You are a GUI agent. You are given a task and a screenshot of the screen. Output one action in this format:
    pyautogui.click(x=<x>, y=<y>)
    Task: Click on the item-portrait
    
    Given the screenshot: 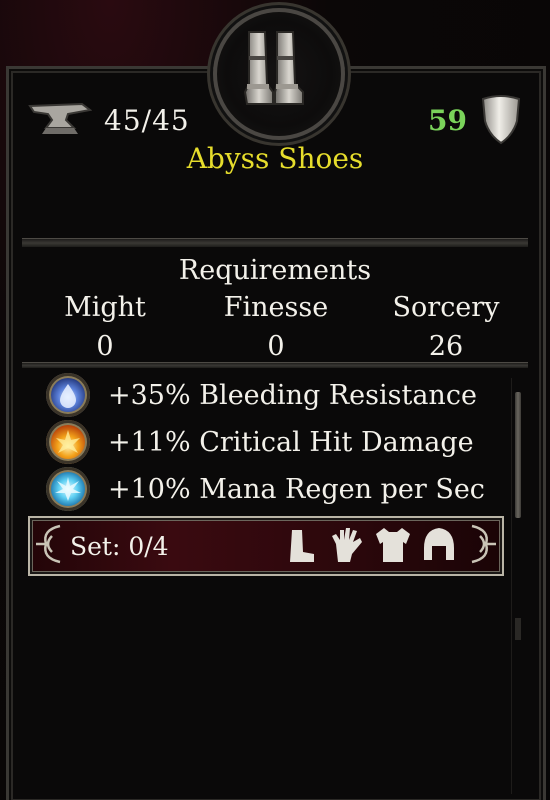 What is the action you would take?
    pyautogui.click(x=279, y=74)
    